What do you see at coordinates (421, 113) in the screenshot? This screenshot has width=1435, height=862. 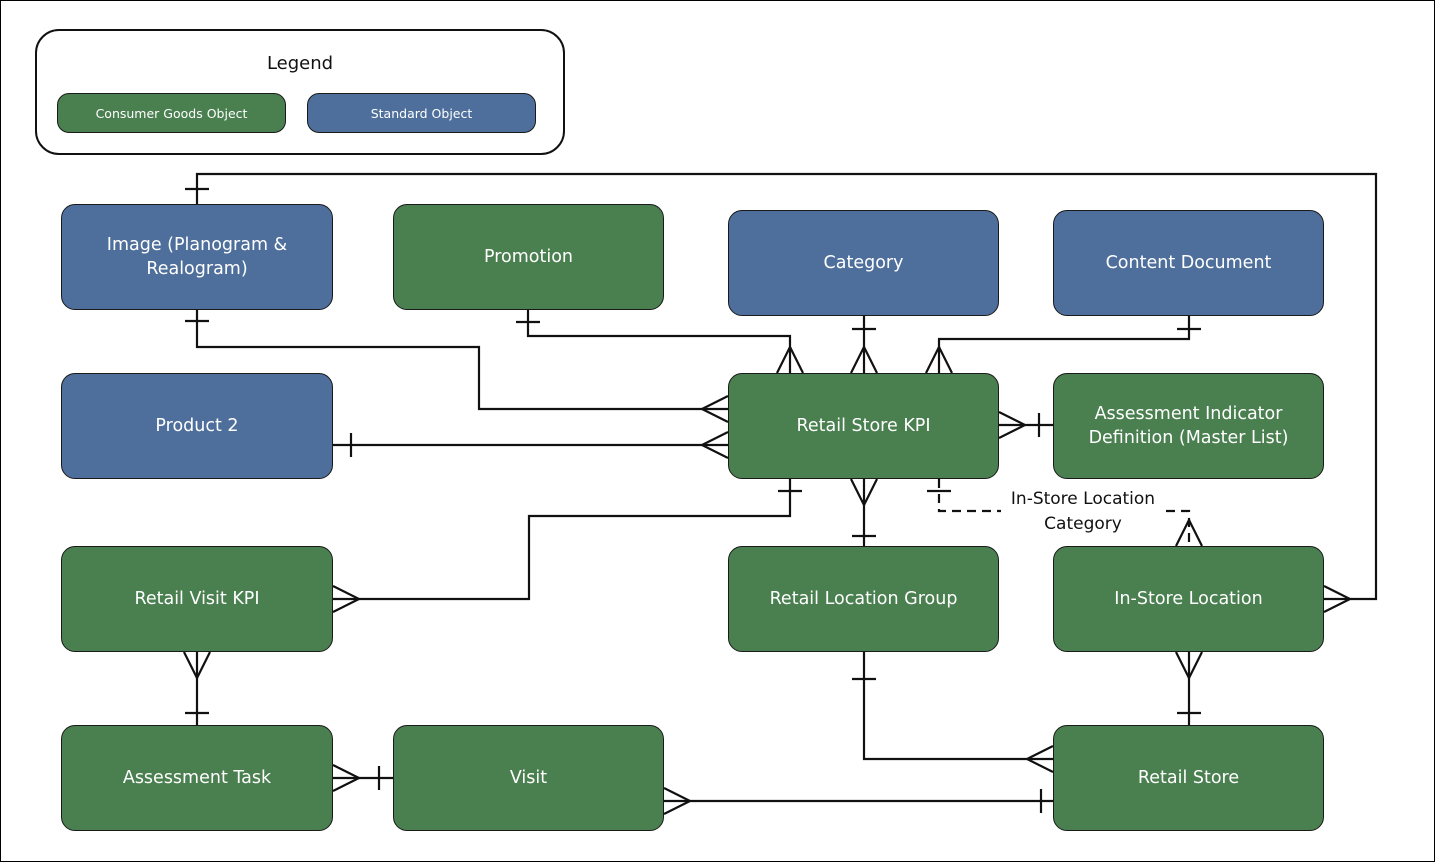 I see `legend-standard-object: Standard Object` at bounding box center [421, 113].